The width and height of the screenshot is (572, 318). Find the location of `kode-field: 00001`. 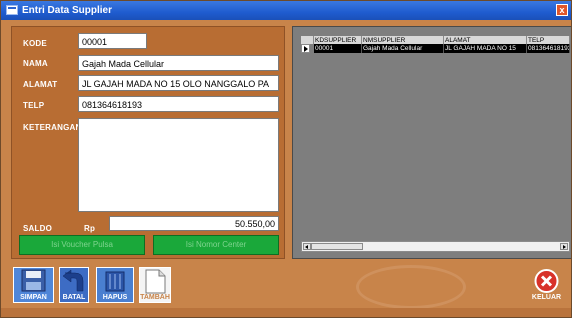

kode-field: 00001 is located at coordinates (112, 41).